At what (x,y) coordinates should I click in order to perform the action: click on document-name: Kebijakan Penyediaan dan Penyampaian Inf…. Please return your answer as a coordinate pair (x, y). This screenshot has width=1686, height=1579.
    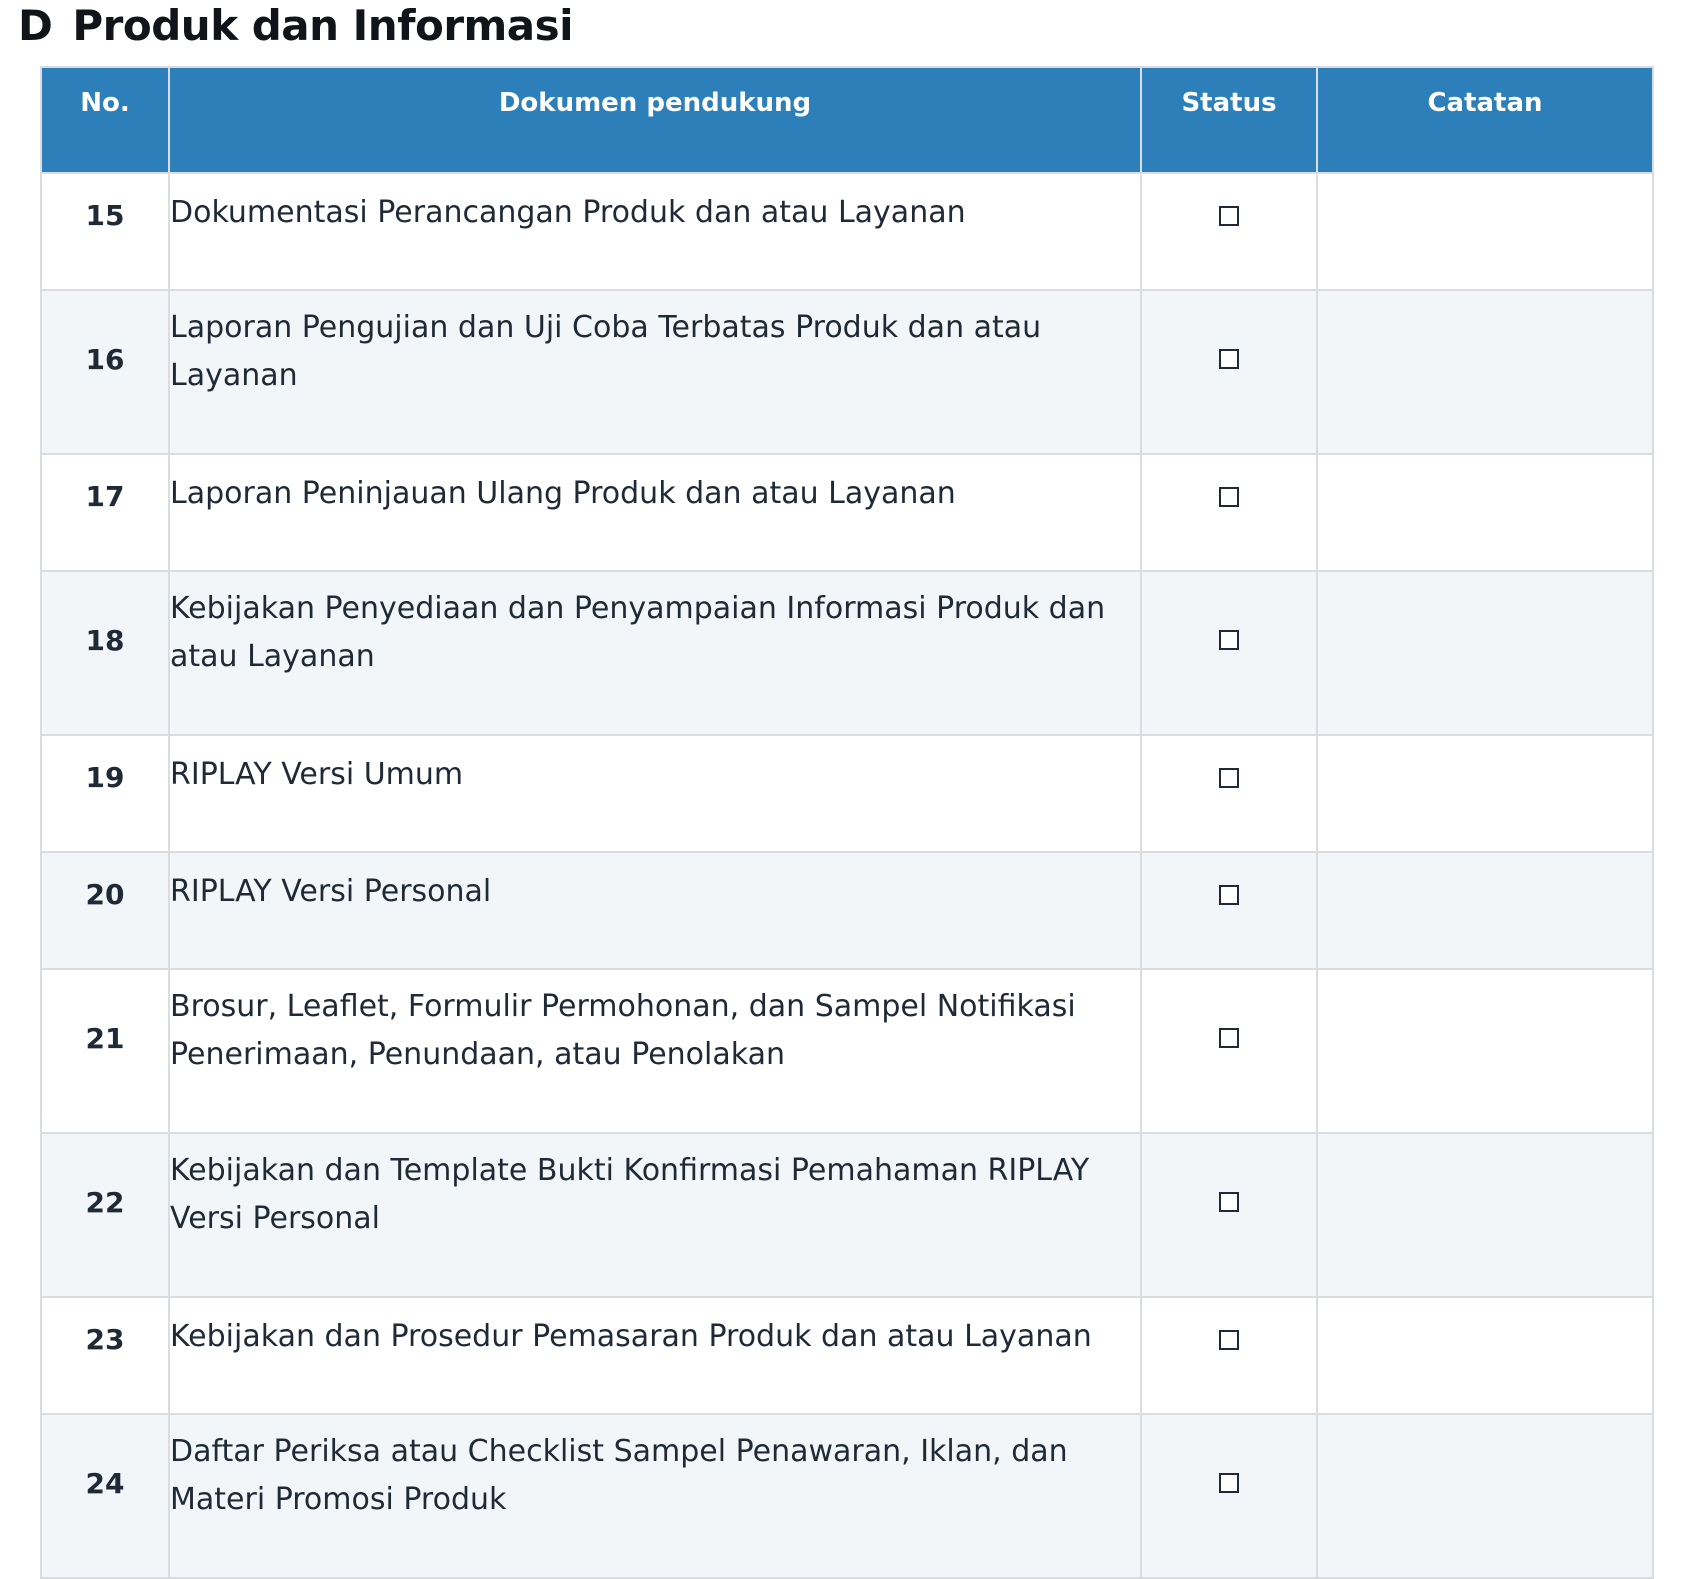
    Looking at the image, I should click on (655, 653).